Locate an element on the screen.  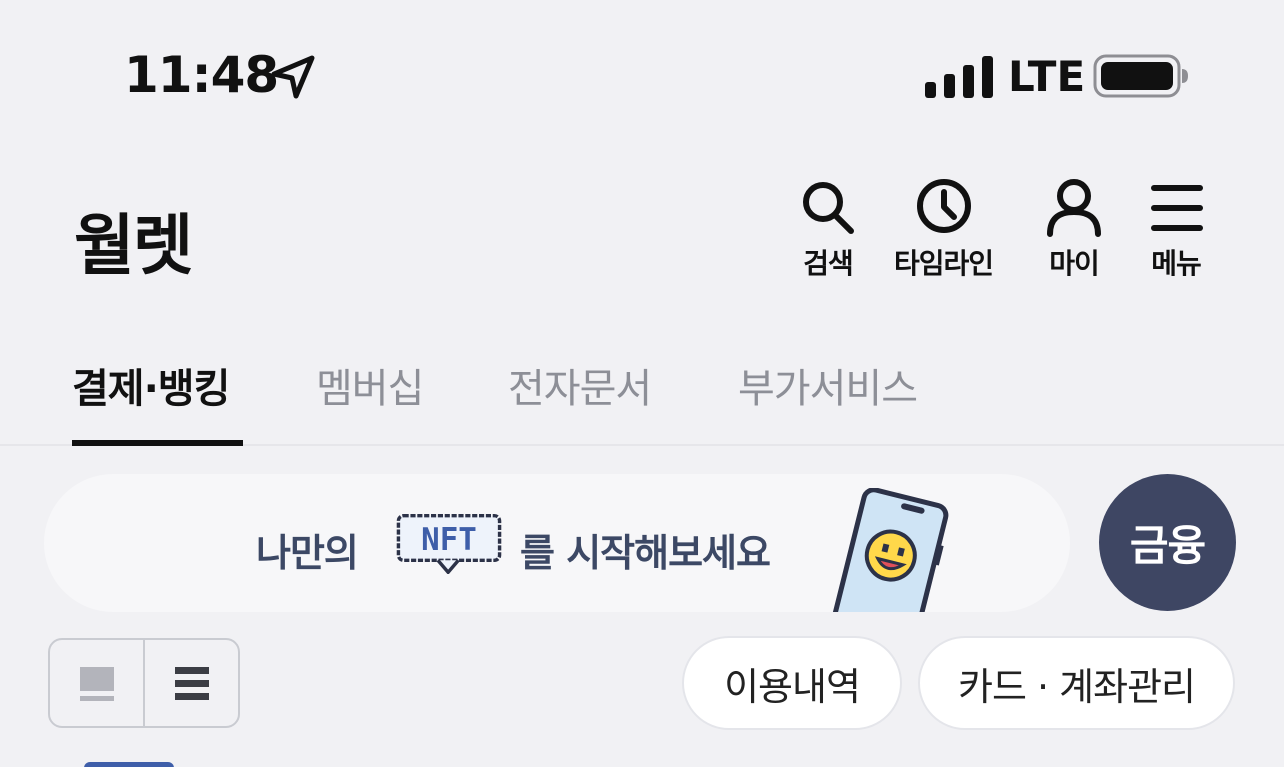
category-tabs: 결제·뱅킹 멤버십 전자문서 부가서비스 is located at coordinates (642, 393).